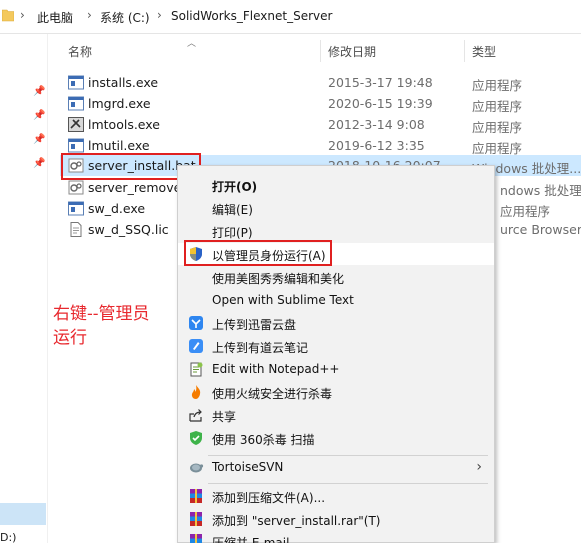 The width and height of the screenshot is (581, 543). I want to click on folder-icon, so click(8, 15).